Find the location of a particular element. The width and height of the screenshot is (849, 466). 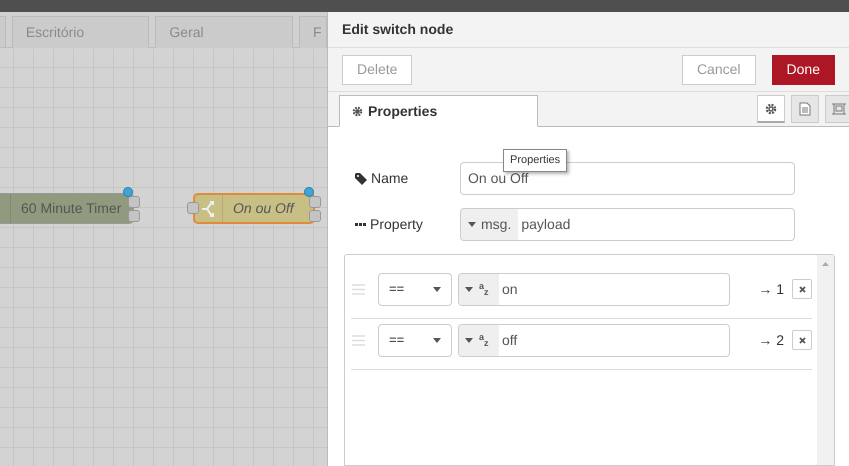

node-label: 60 Minute Timer is located at coordinates (71, 208).